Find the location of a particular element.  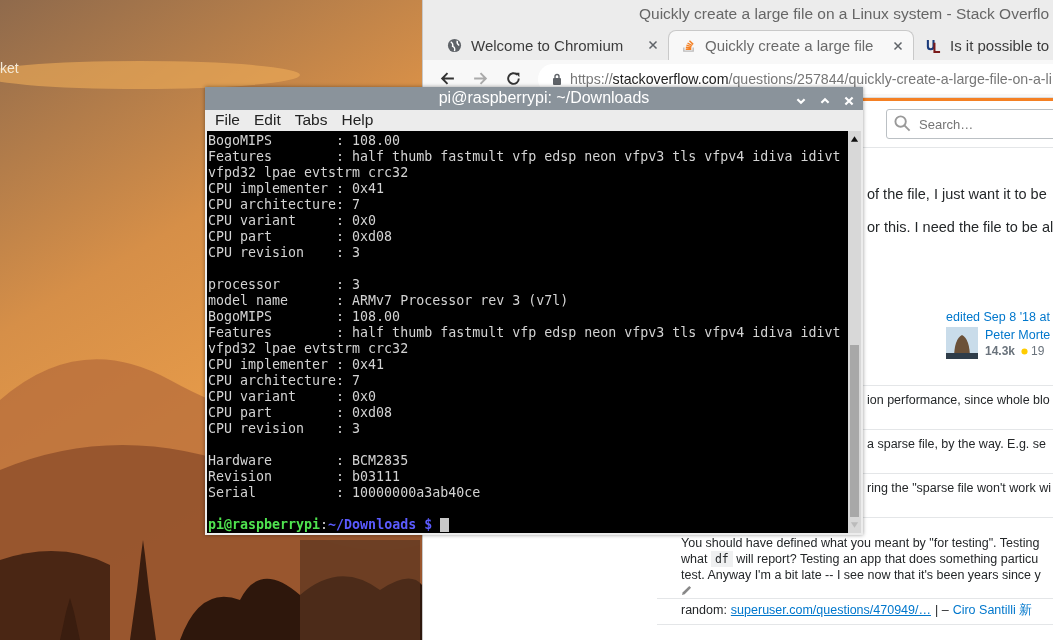

badge-icon is located at coordinates (1025, 351).